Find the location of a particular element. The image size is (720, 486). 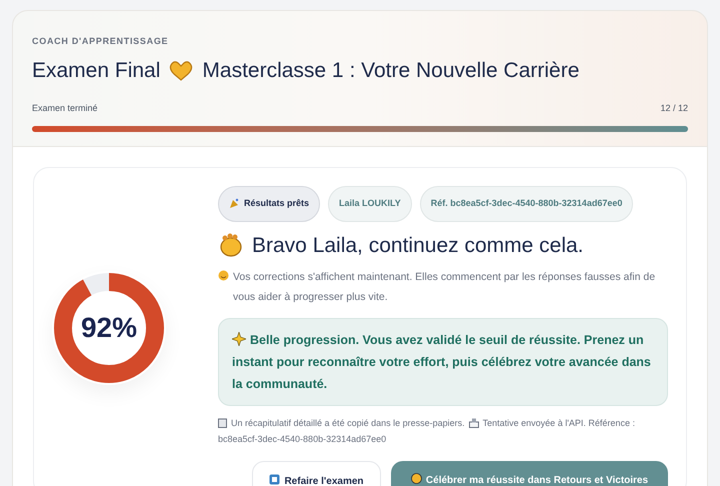

party-popper-icon is located at coordinates (234, 203).